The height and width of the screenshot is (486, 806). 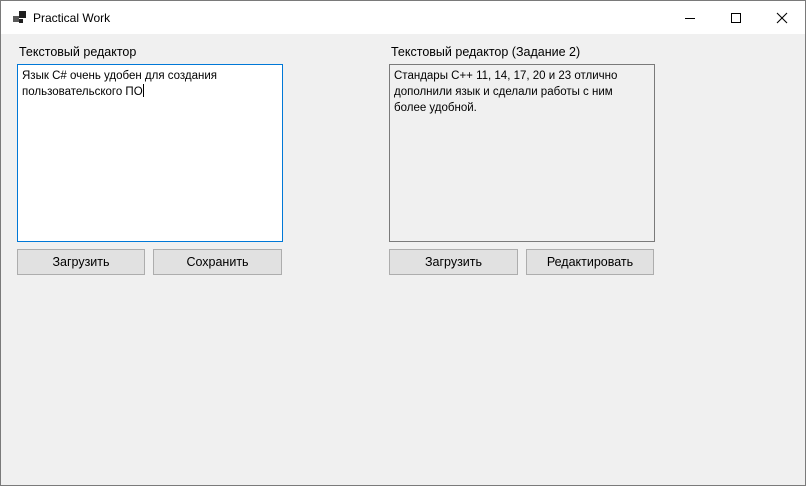 I want to click on left-load-button: Загрузить, so click(x=81, y=262).